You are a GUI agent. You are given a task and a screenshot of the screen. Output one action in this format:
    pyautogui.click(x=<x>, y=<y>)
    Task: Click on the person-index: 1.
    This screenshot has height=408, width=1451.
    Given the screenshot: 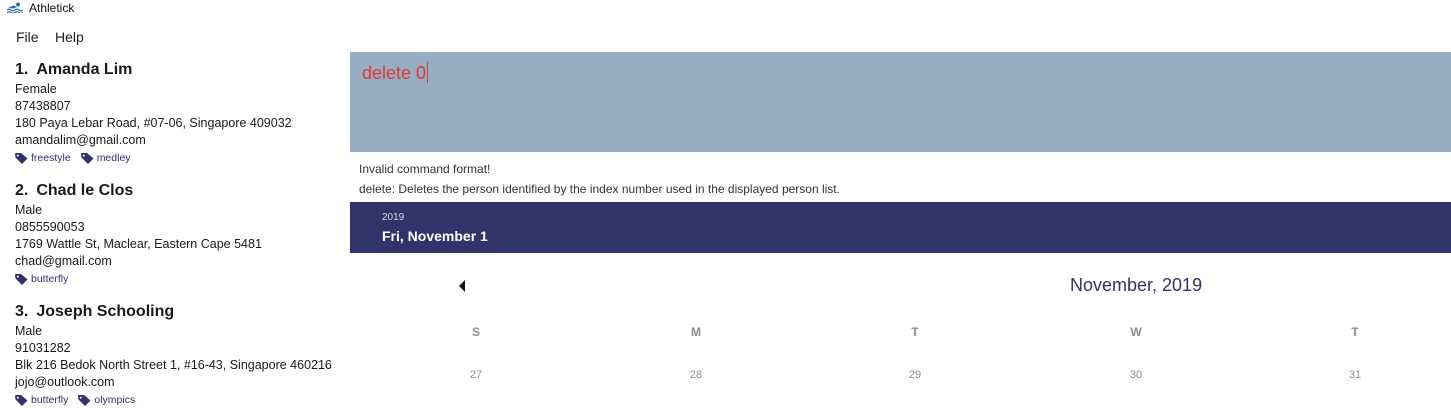 What is the action you would take?
    pyautogui.click(x=22, y=69)
    